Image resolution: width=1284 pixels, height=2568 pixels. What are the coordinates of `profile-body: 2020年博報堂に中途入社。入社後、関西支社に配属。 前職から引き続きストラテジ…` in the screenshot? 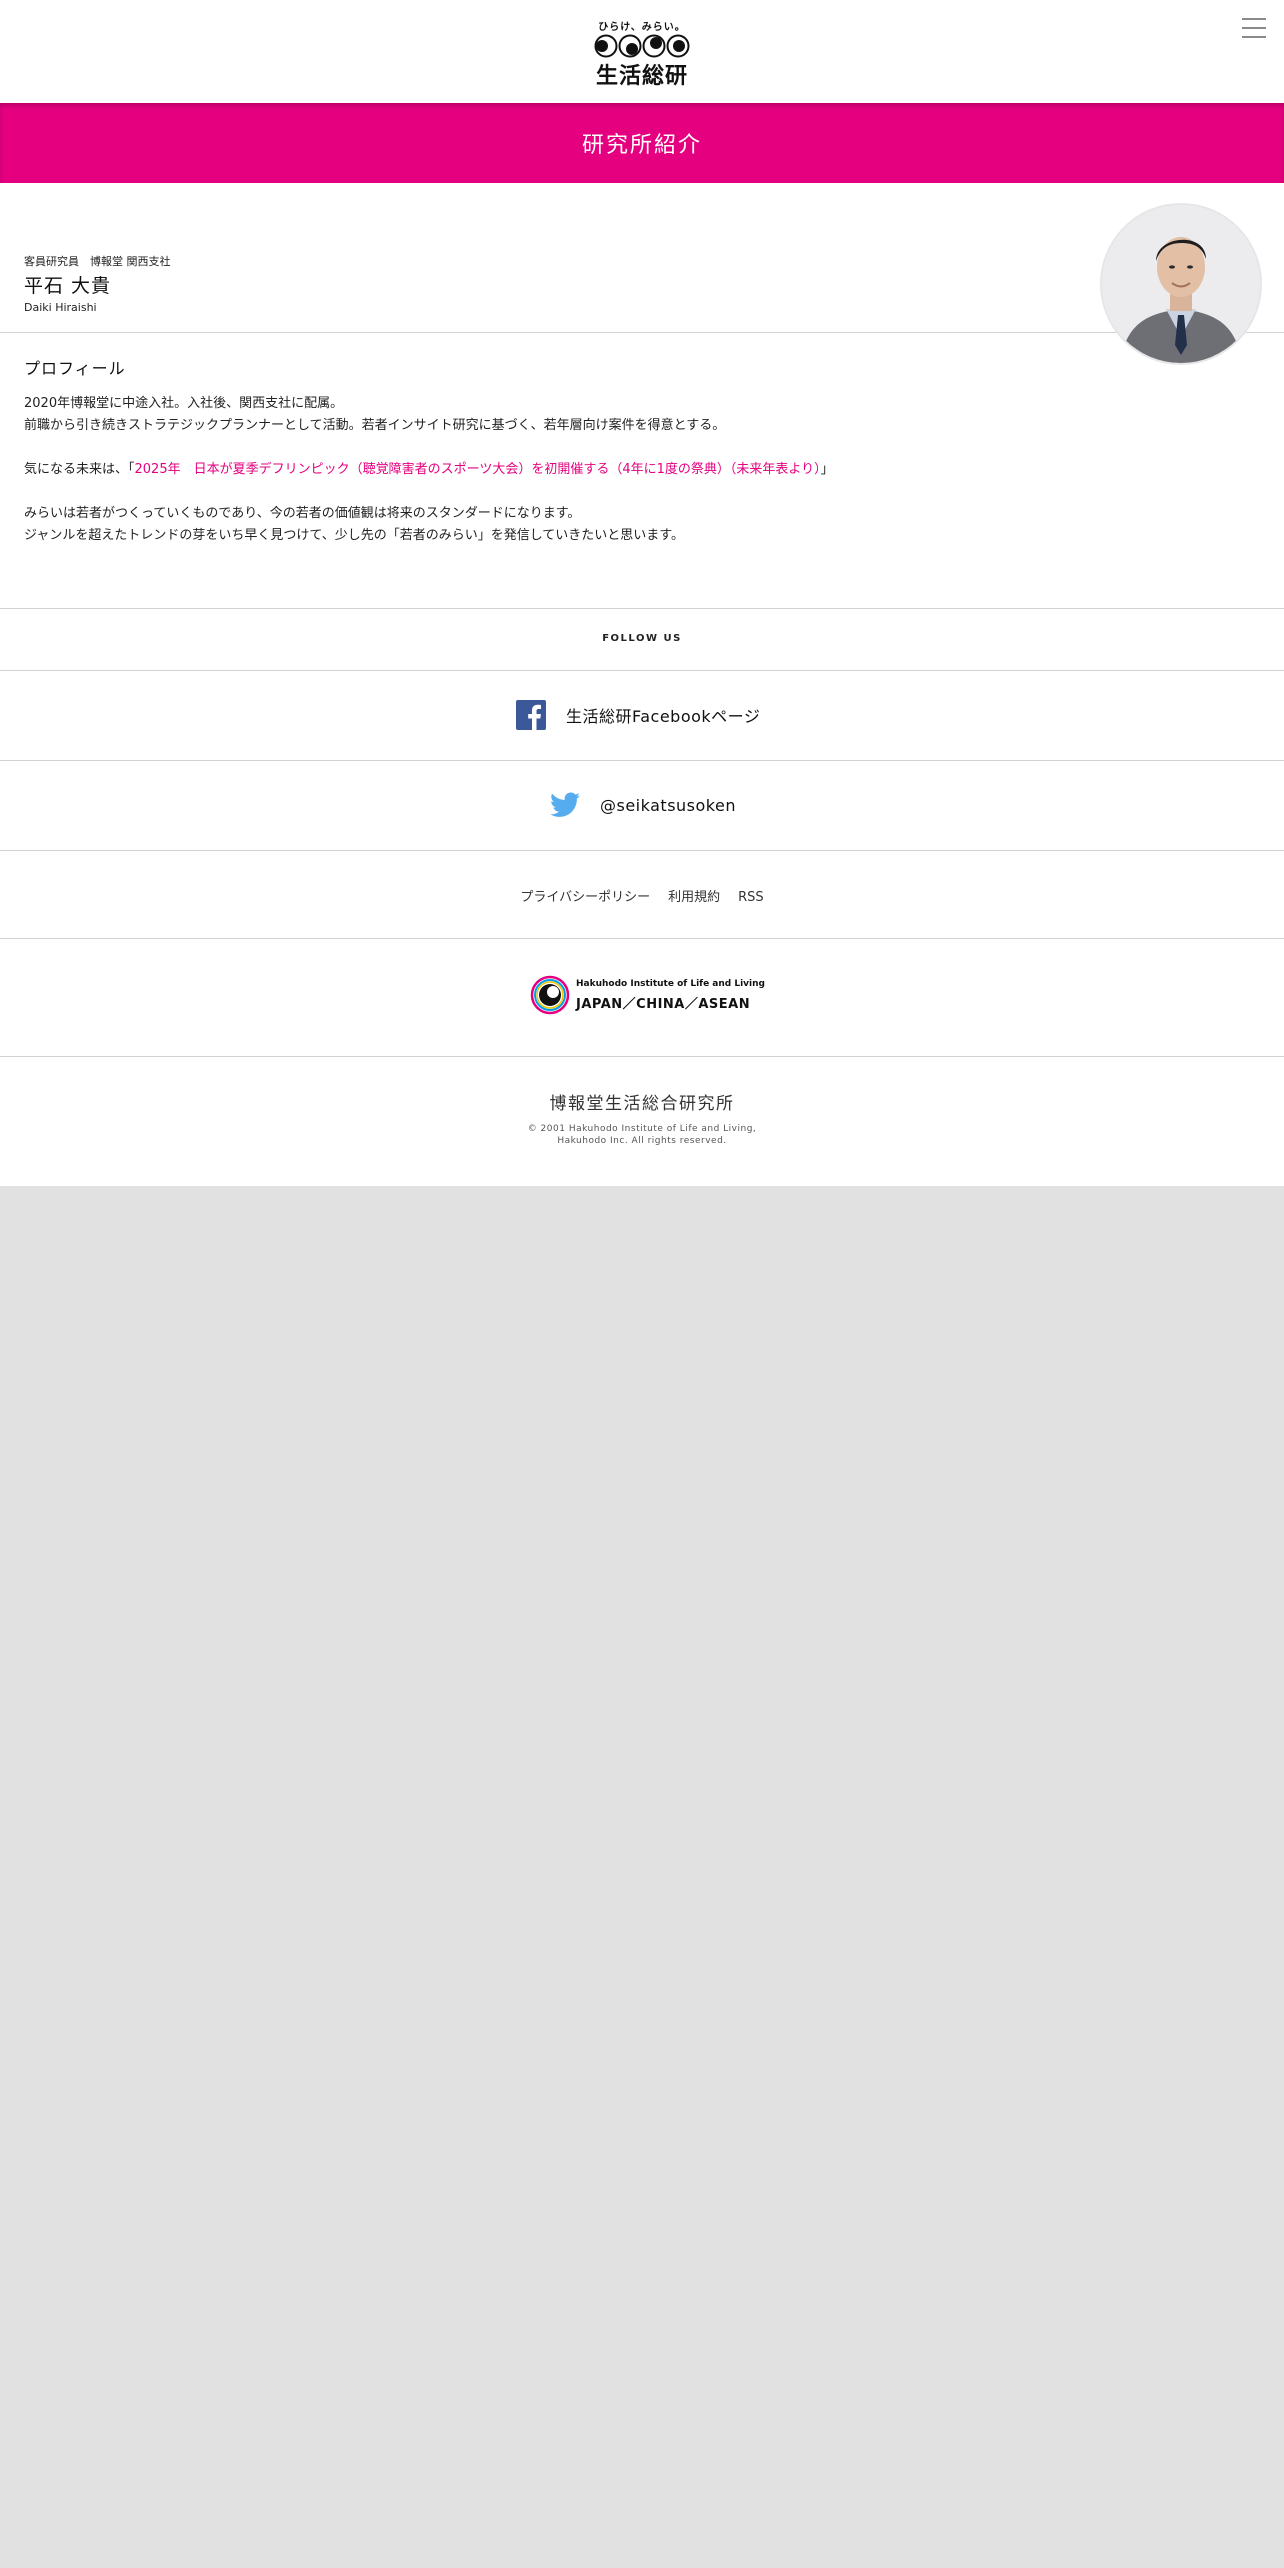 It's located at (639, 481).